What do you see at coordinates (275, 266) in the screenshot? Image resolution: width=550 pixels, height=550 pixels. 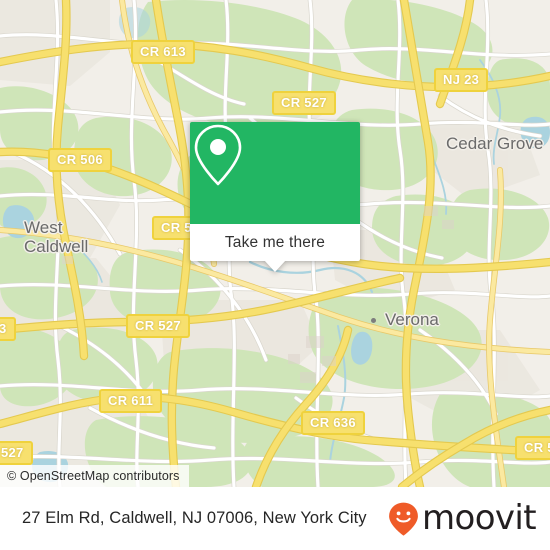 I see `popup-tail` at bounding box center [275, 266].